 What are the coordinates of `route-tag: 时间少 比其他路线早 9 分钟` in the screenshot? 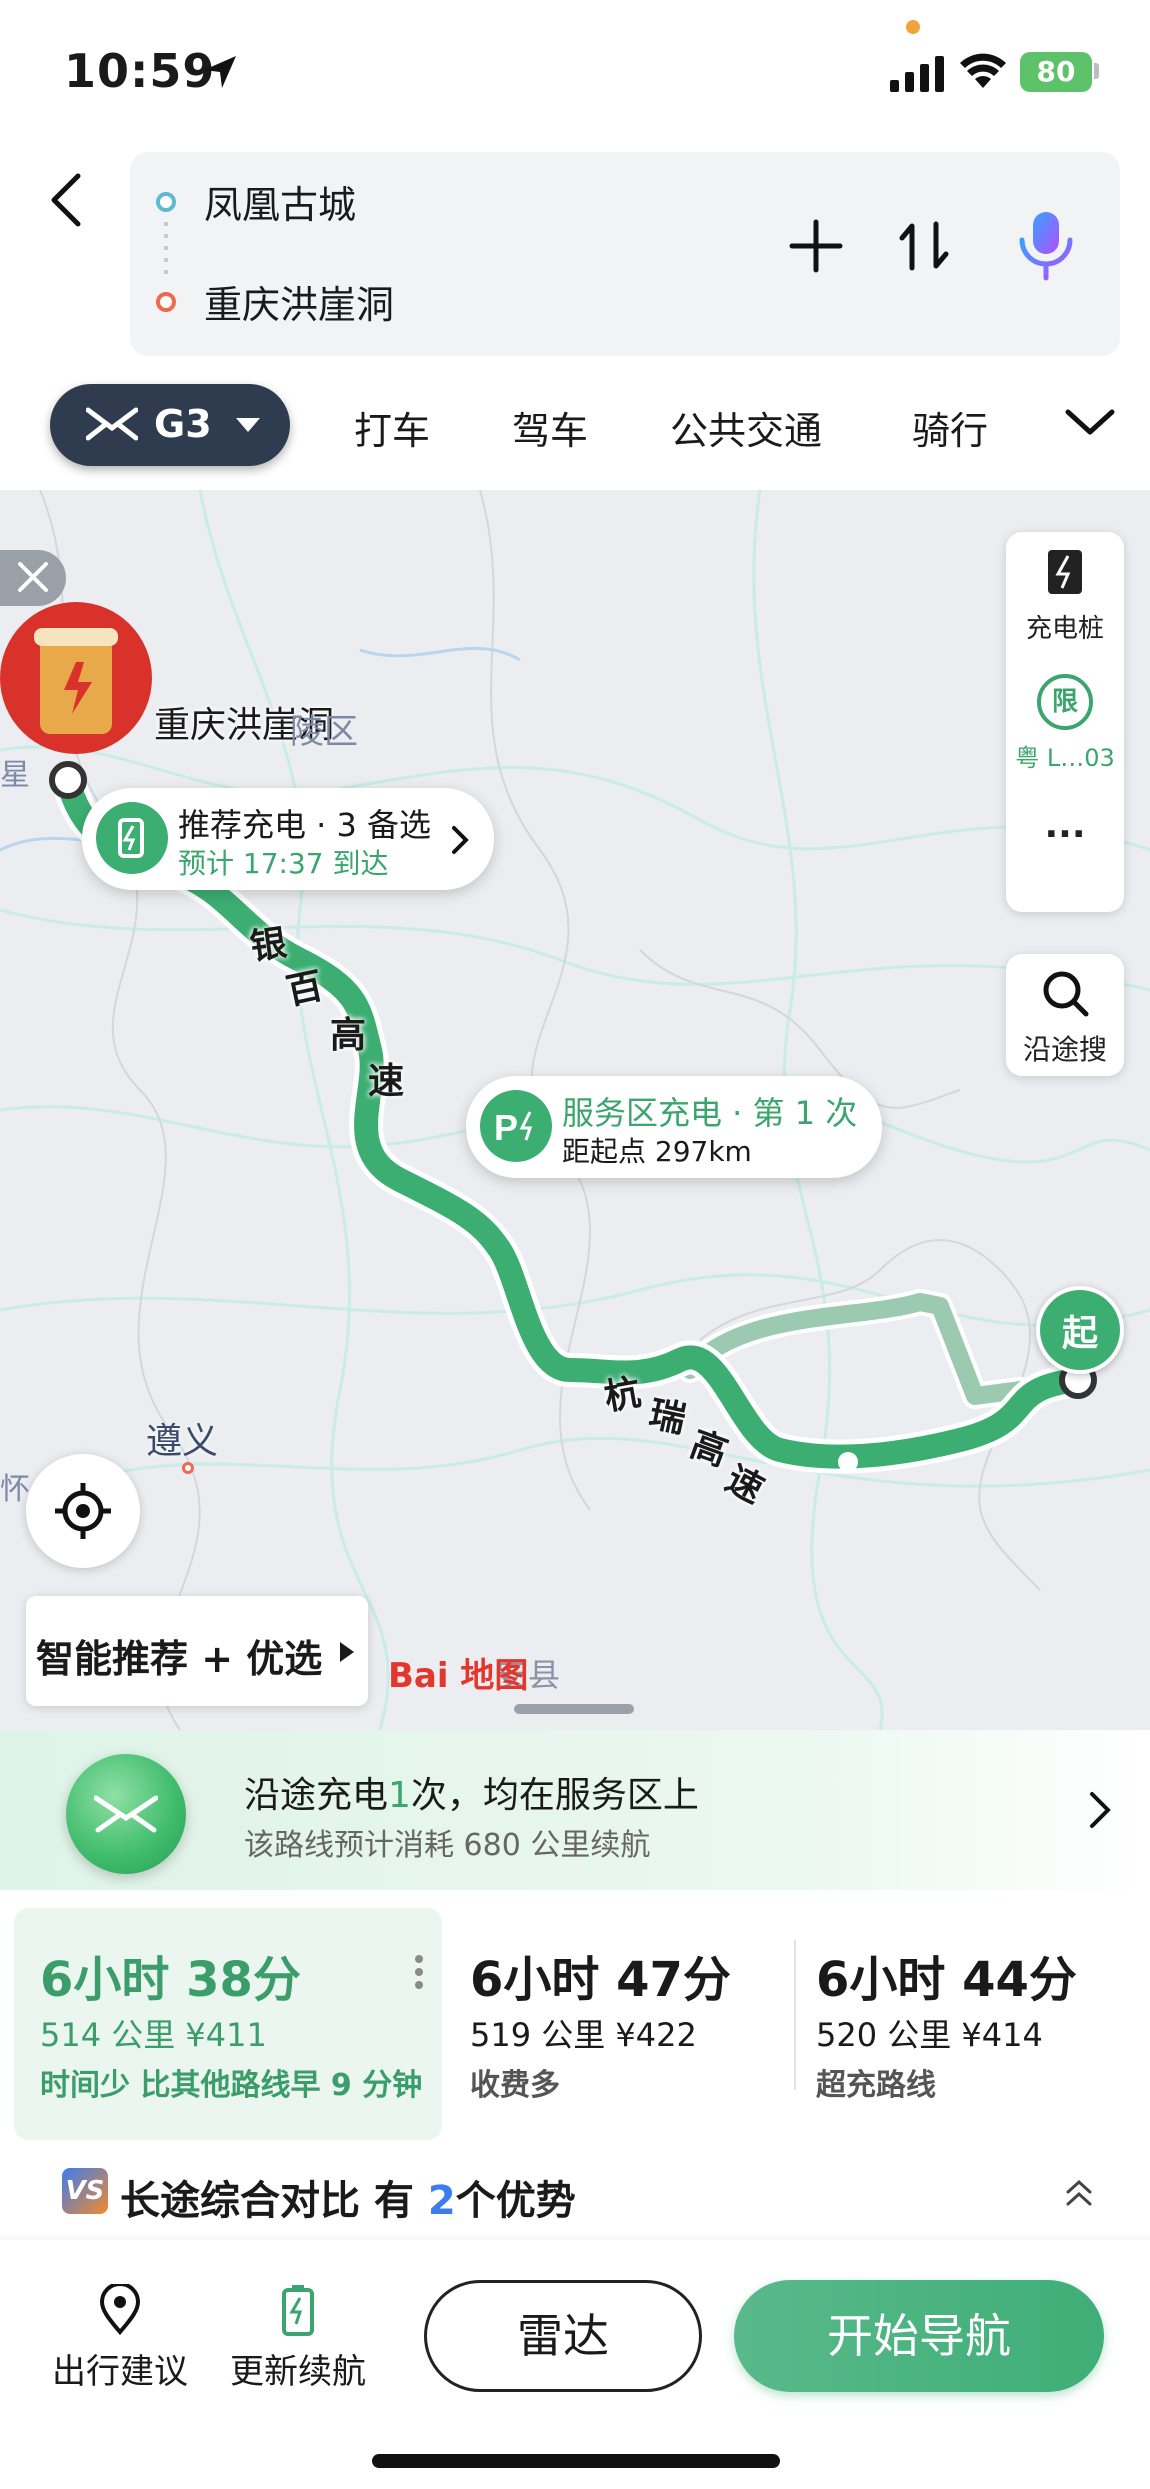 It's located at (231, 2085).